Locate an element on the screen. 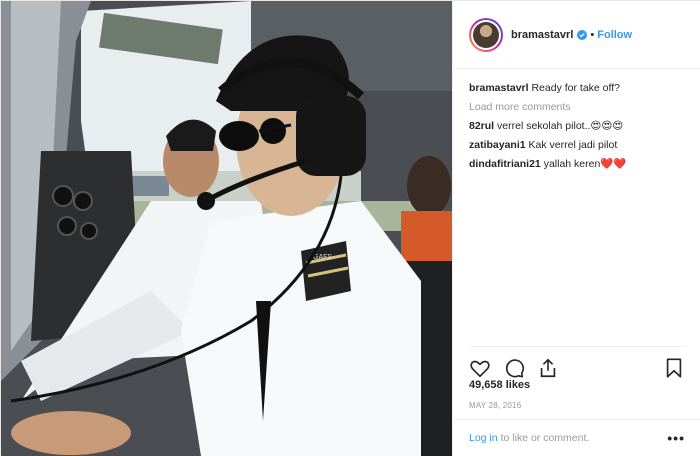 This screenshot has width=700, height=456. share-icon is located at coordinates (548, 368).